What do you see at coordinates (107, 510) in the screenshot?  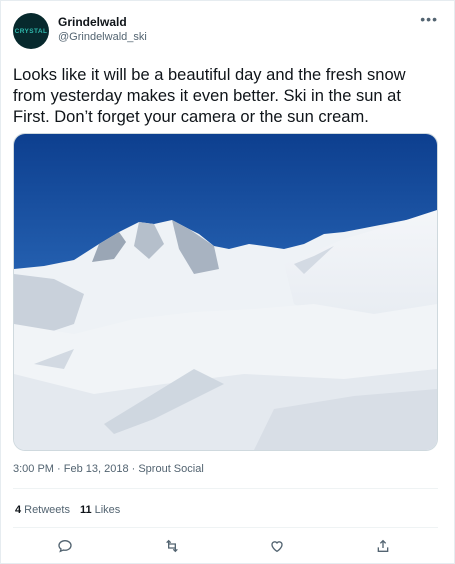 I see `likes-label: Likes` at bounding box center [107, 510].